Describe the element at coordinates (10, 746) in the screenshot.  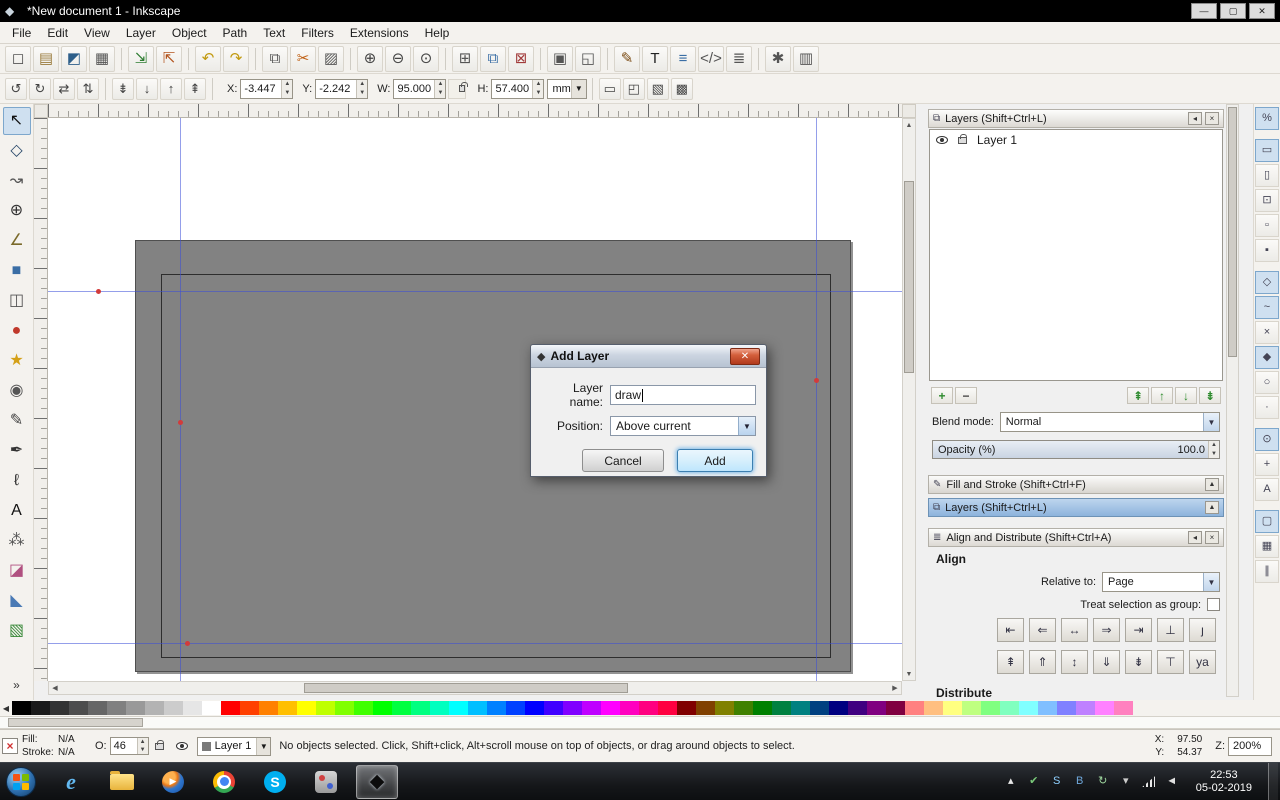
I see `style-swatch-none: ×` at that location.